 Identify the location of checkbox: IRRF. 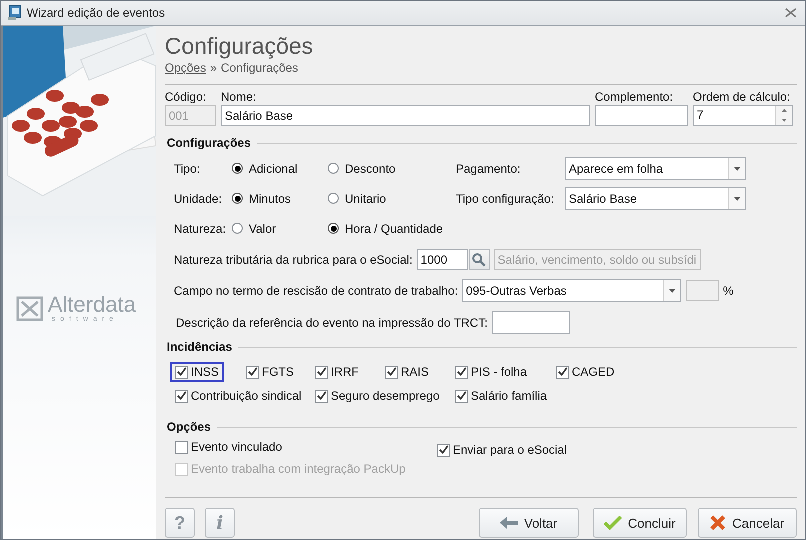
(337, 372).